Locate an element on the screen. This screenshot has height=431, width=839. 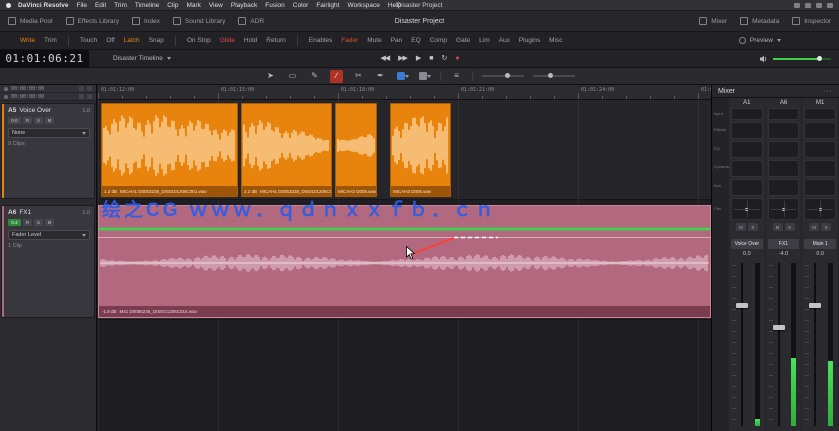
preview-control: Preview is located at coordinates (759, 40).